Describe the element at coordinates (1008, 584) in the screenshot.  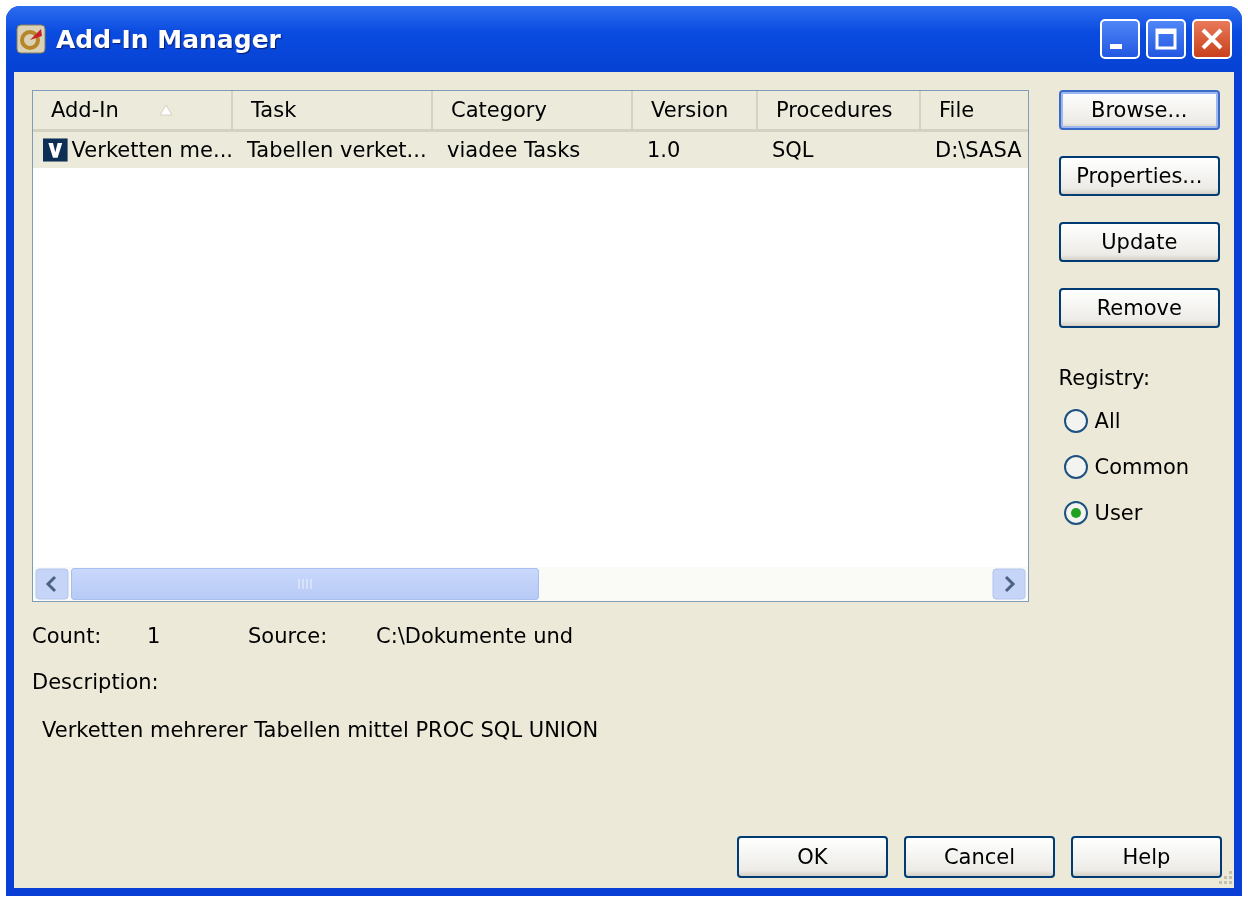
I see `scroll-right-icon` at that location.